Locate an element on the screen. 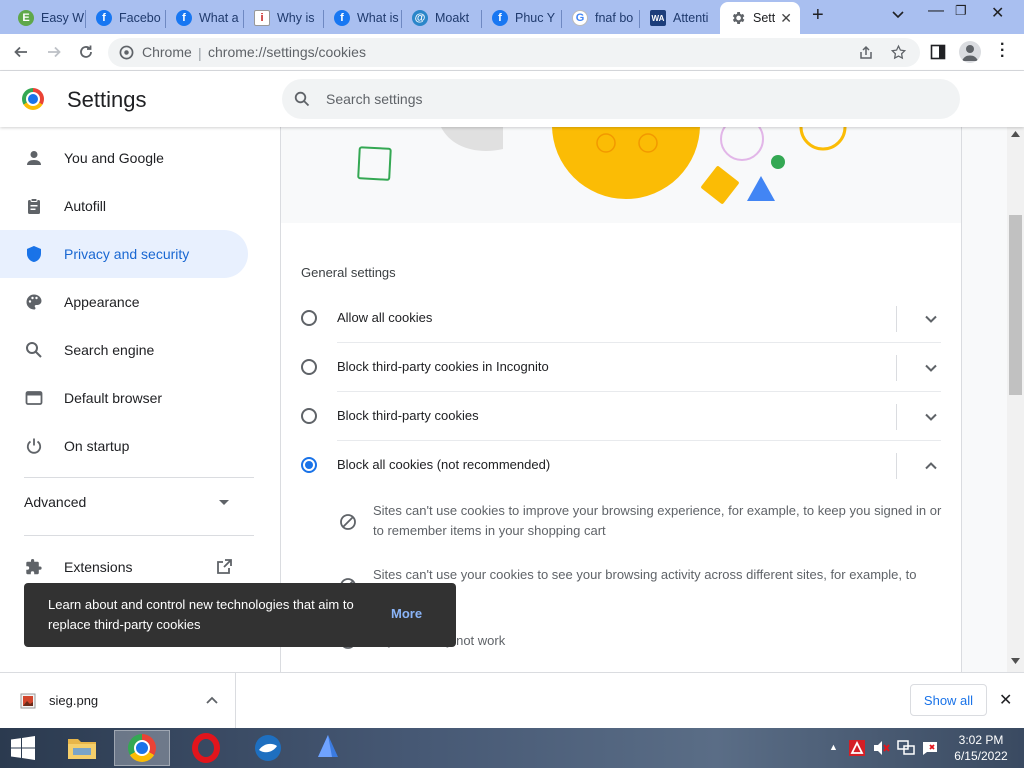  scroll-up-arrow-icon is located at coordinates (1015, 134).